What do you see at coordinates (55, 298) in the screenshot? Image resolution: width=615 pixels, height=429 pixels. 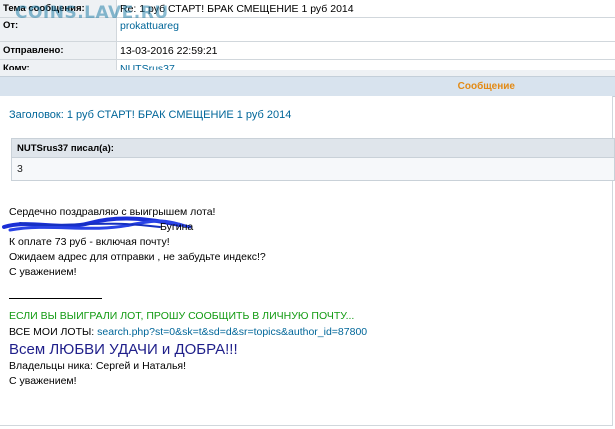 I see `signature-divider` at bounding box center [55, 298].